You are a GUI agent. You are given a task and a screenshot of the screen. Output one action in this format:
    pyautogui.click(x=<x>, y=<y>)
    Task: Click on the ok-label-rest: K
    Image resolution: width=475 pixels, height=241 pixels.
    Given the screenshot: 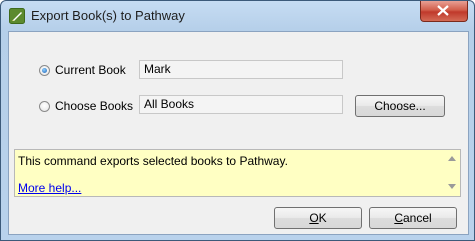 What is the action you would take?
    pyautogui.click(x=322, y=218)
    